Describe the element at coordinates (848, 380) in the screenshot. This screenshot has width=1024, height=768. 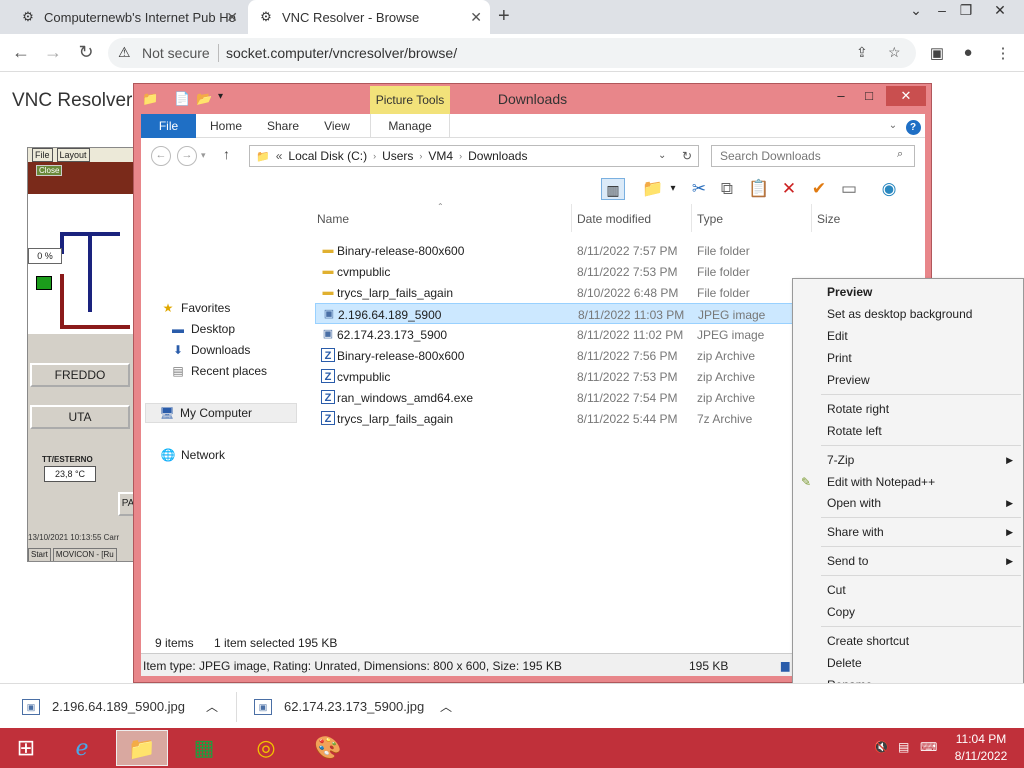
I see `context-menu-item: Preview` at that location.